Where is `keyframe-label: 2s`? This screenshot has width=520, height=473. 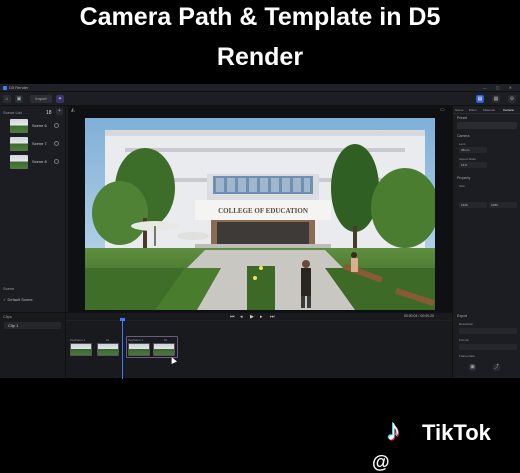 keyframe-label: 2s is located at coordinates (108, 340).